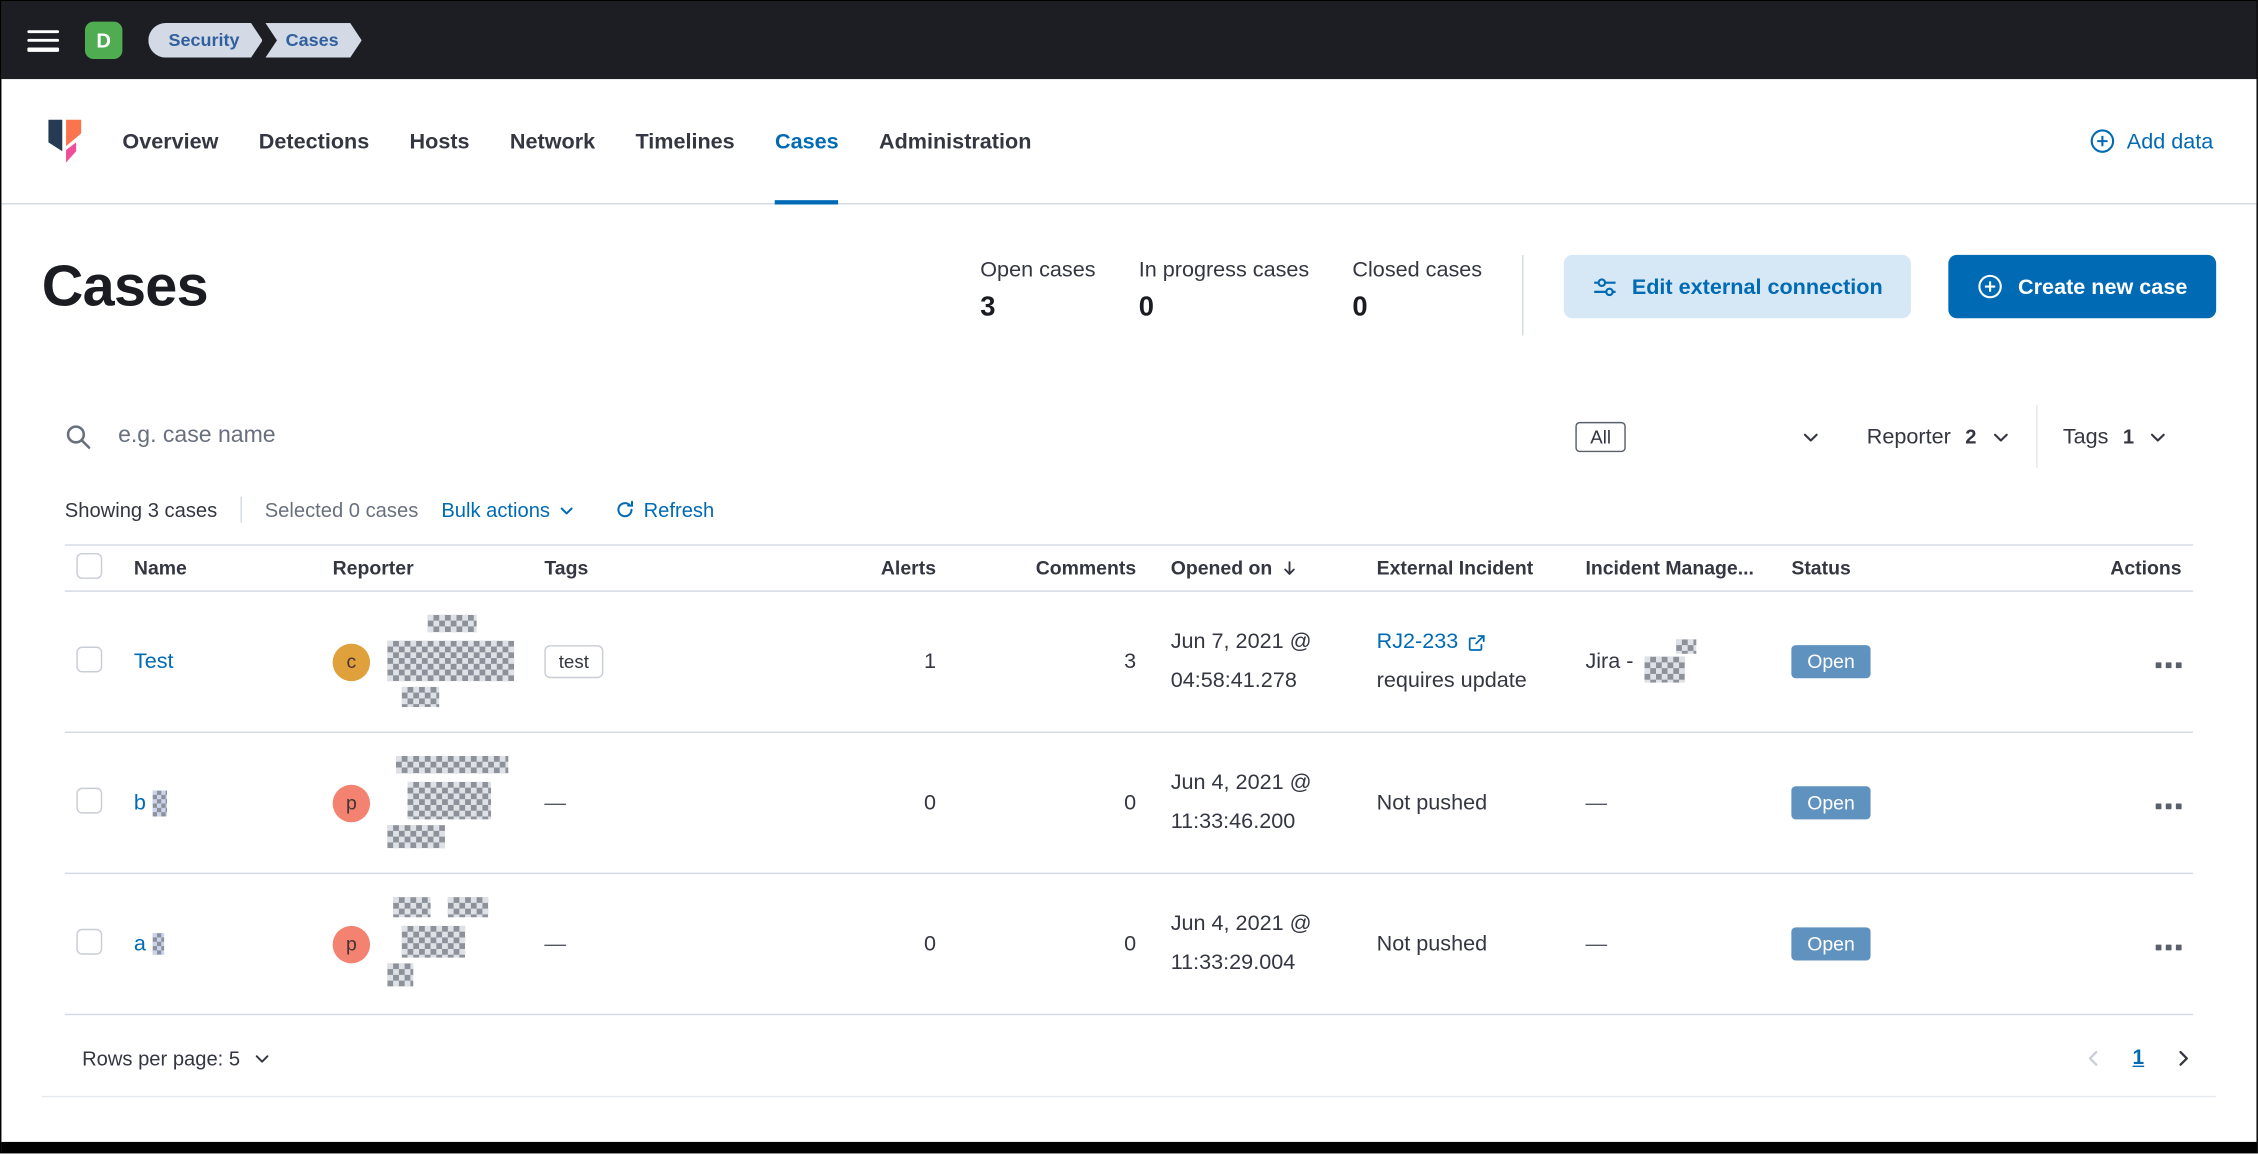 The image size is (2258, 1154). What do you see at coordinates (351, 803) in the screenshot?
I see `reporter-avatar: p` at bounding box center [351, 803].